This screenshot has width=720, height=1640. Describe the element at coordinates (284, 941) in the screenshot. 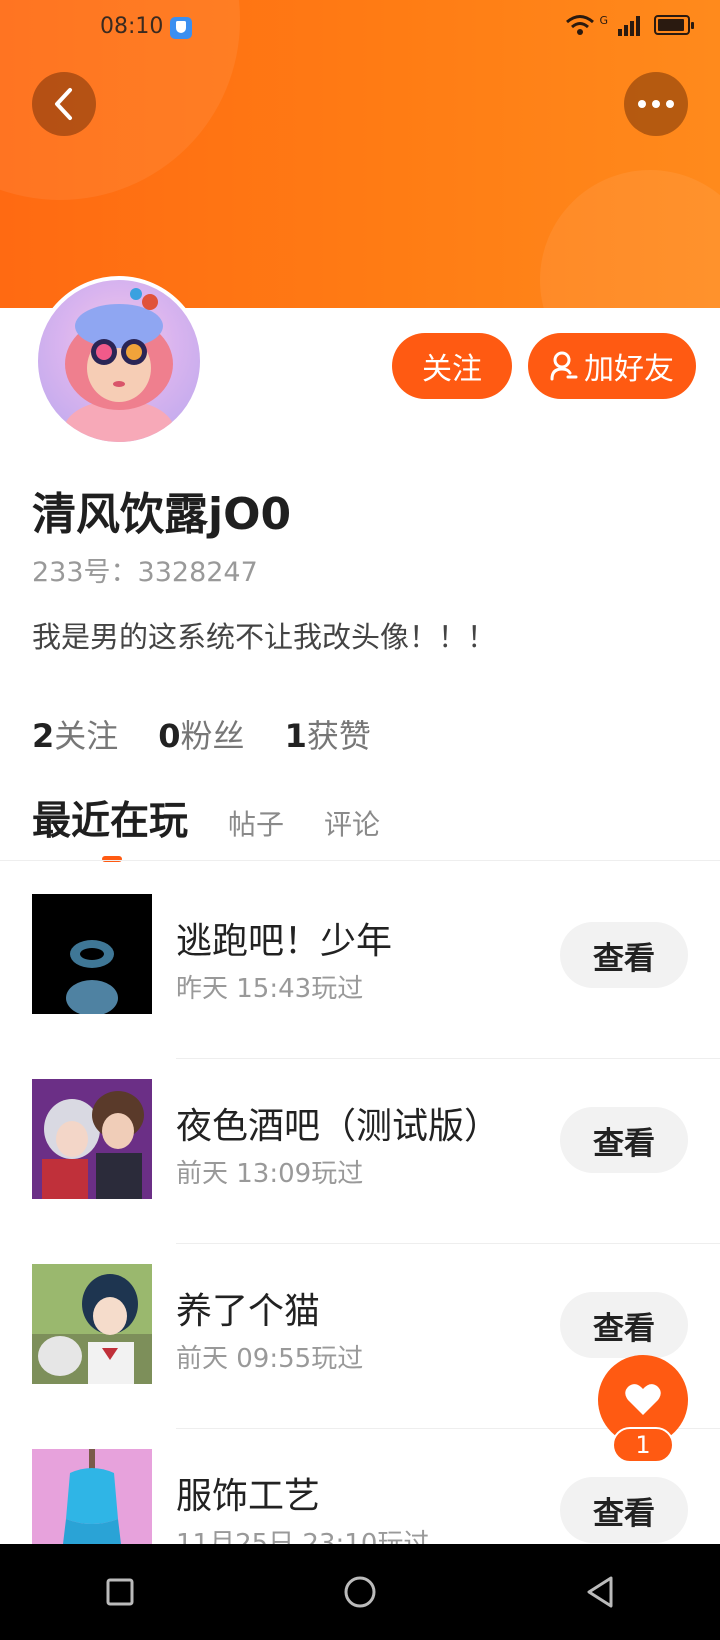

I see `game-name: 逃跑吧！少年` at that location.